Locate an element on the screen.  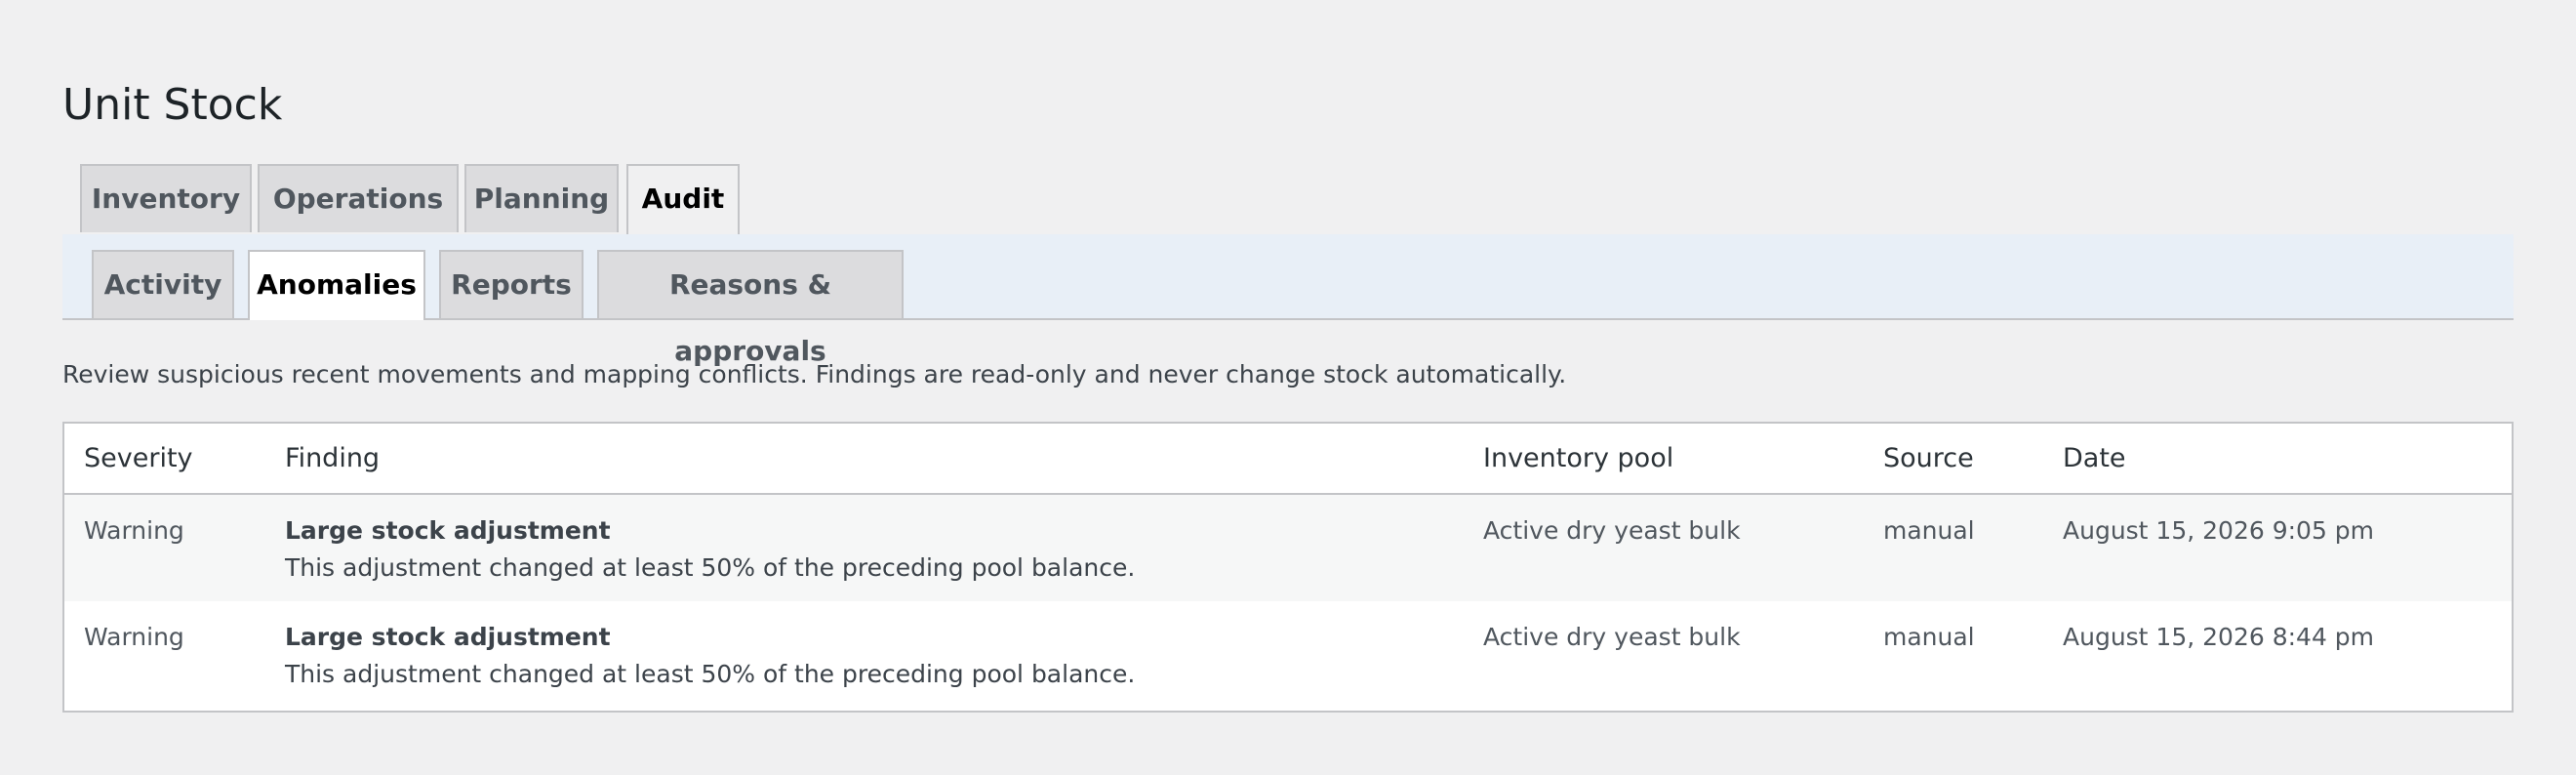
column-header-date: Date is located at coordinates (2277, 459).